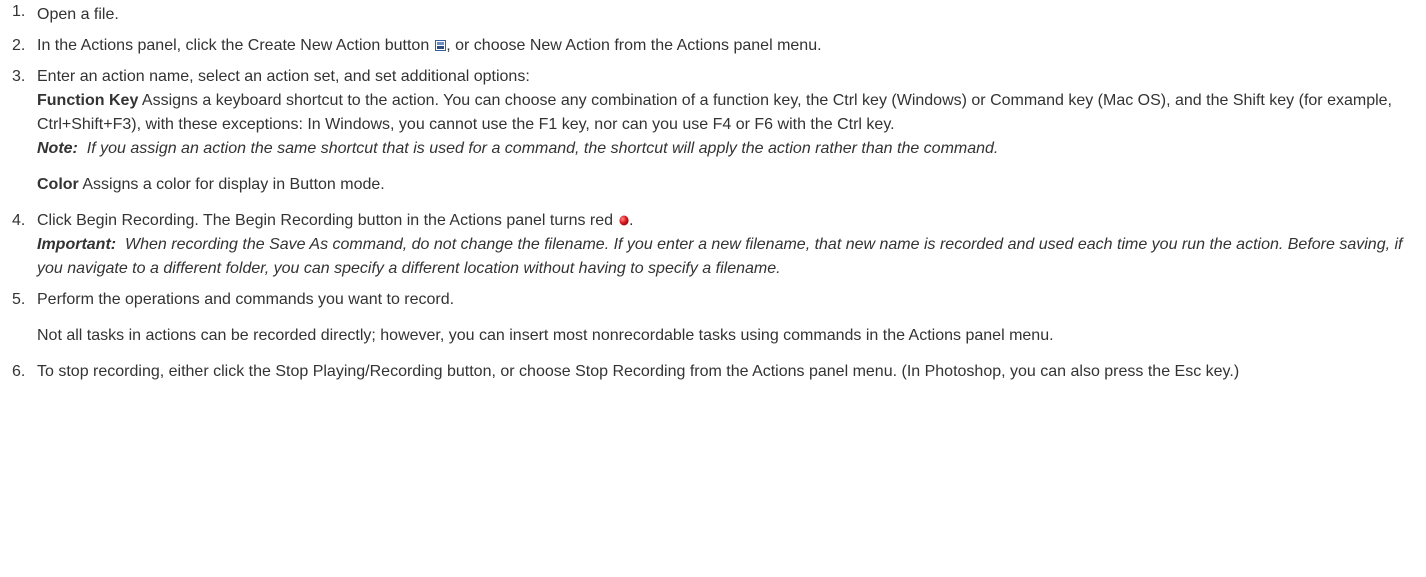  What do you see at coordinates (19, 45) in the screenshot?
I see `step-number: 2.` at bounding box center [19, 45].